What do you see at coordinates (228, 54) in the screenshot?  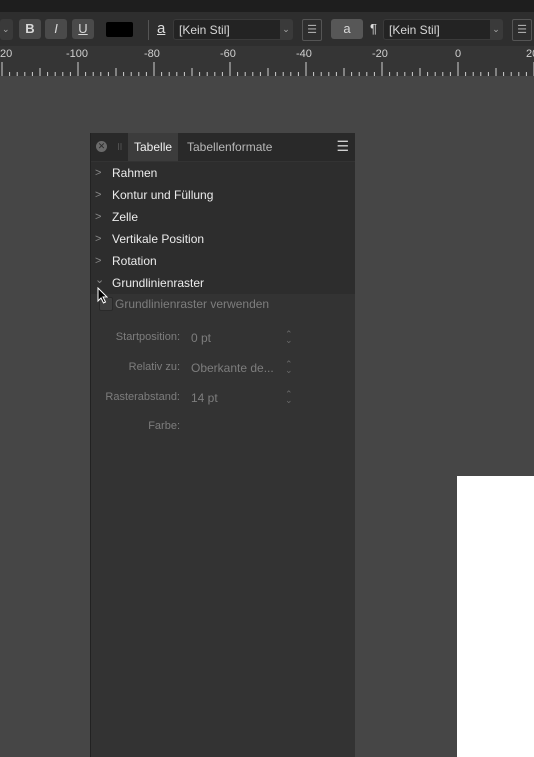 I see `ruler-label: -60` at bounding box center [228, 54].